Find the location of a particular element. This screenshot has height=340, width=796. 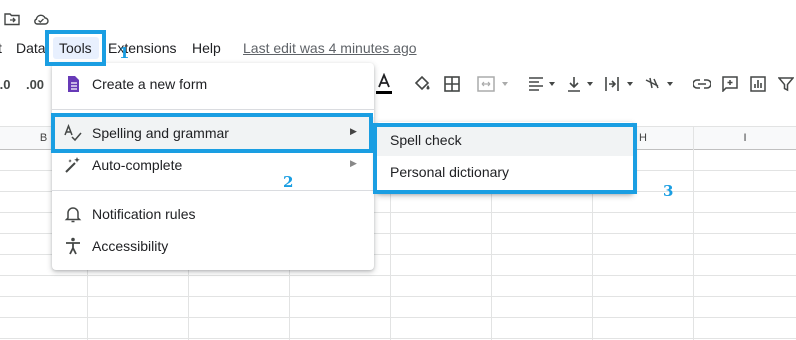

insert-link-button is located at coordinates (702, 84).